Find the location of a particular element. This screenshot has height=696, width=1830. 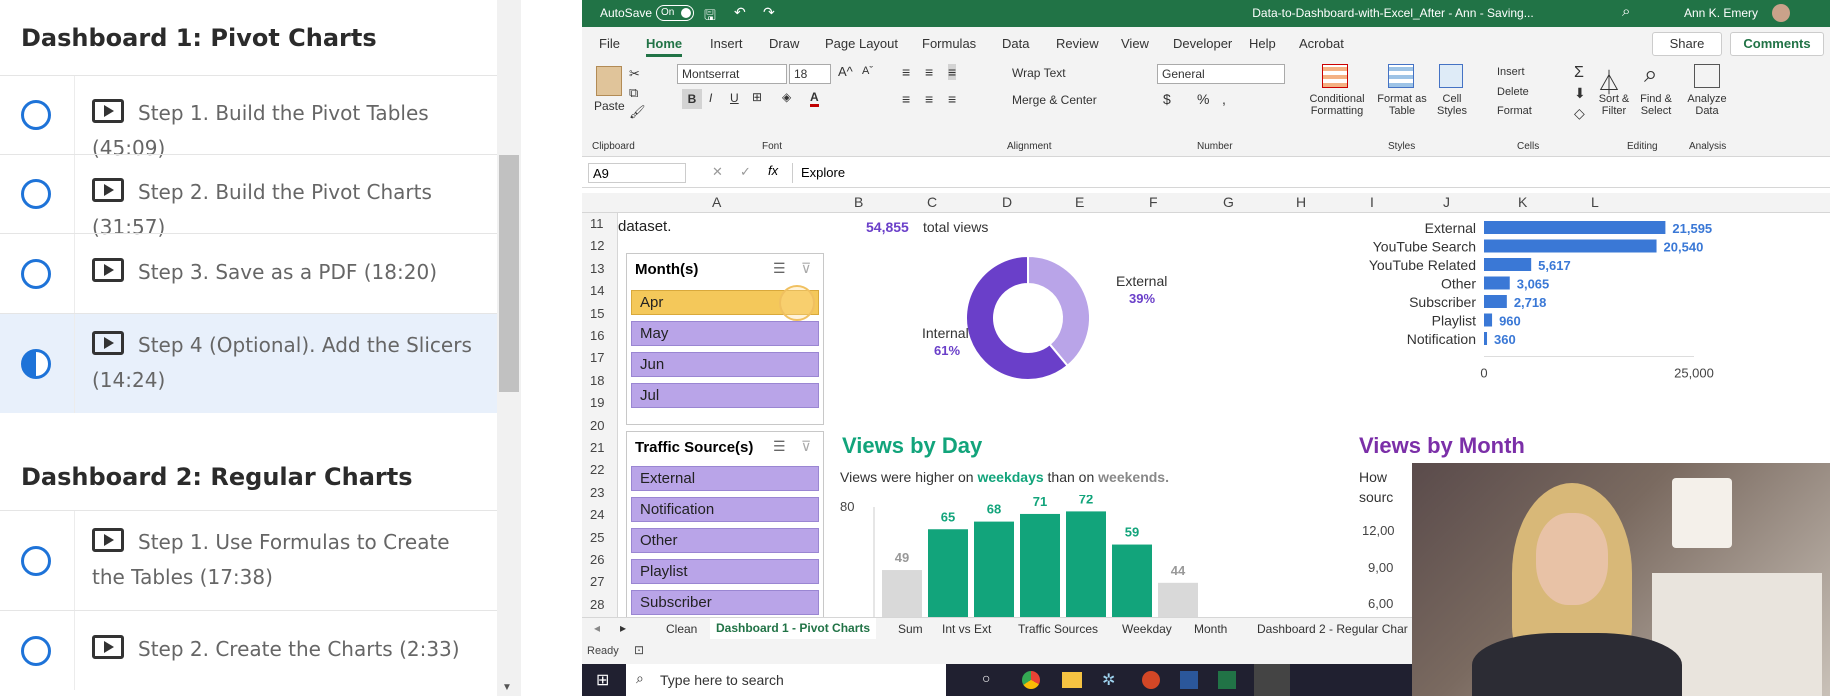

next-sheet-icon: ▸ is located at coordinates (623, 628).